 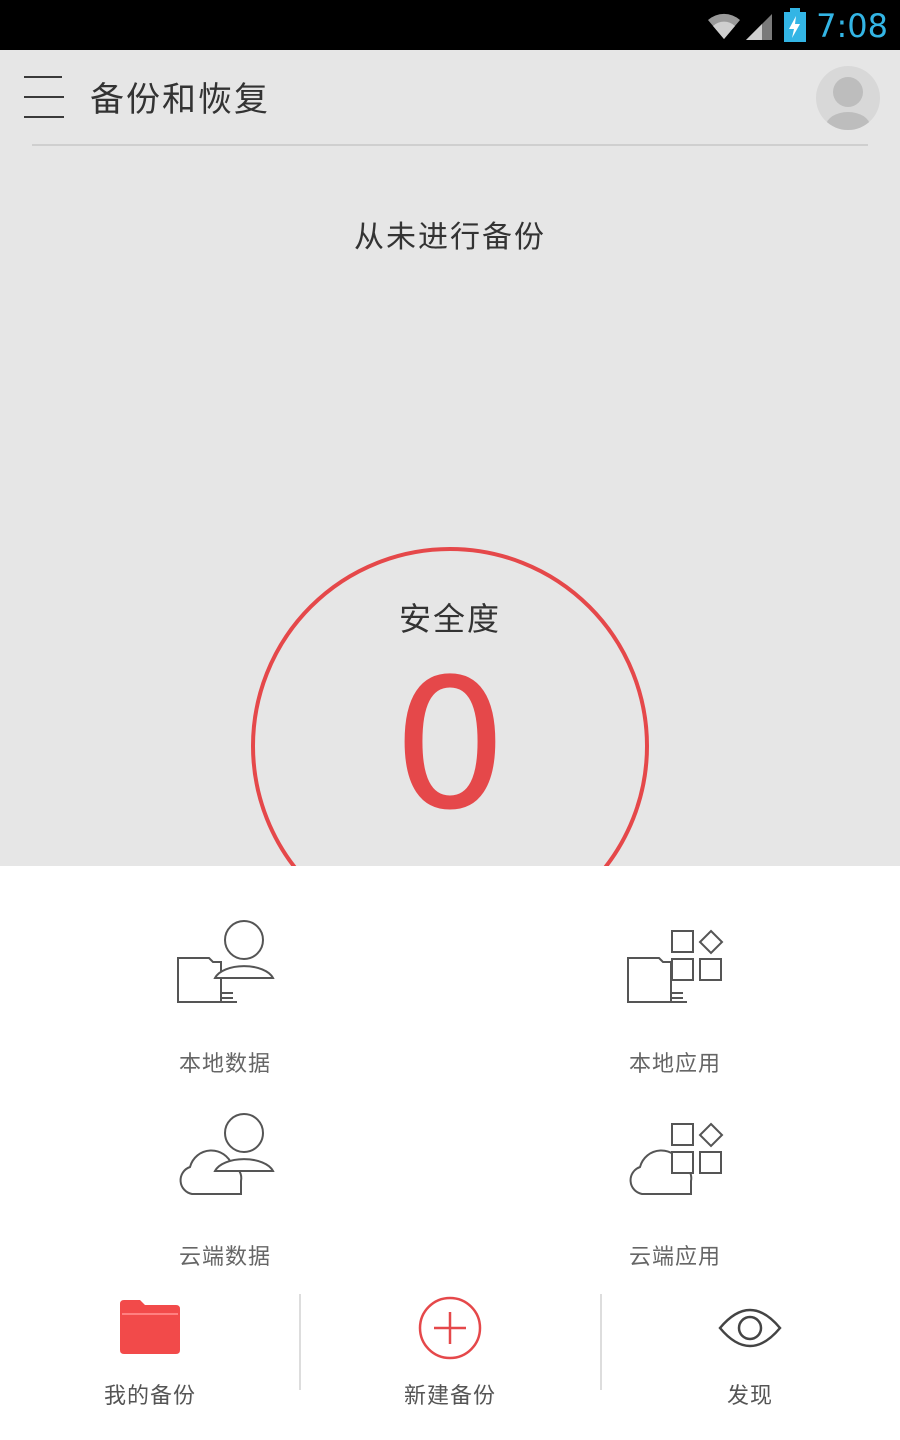 What do you see at coordinates (759, 27) in the screenshot?
I see `cell-signal-icon` at bounding box center [759, 27].